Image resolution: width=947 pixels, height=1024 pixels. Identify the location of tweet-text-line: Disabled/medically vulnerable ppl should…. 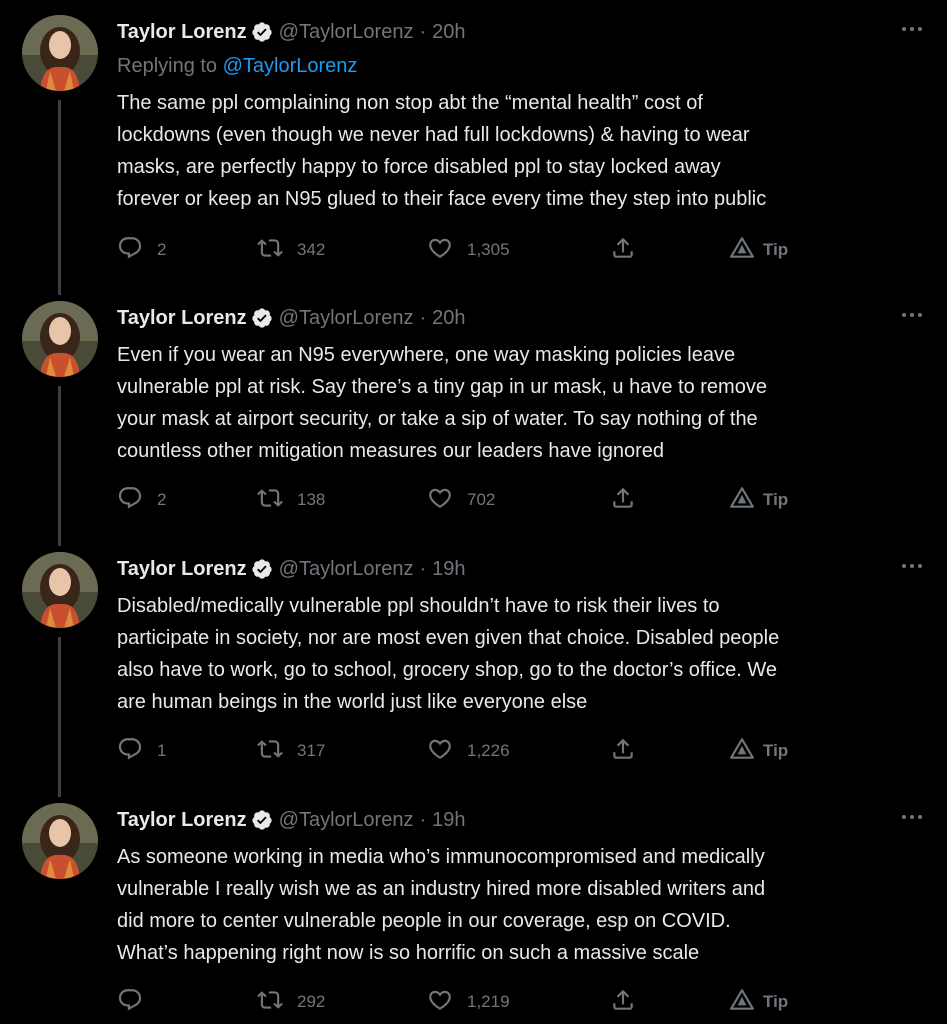
(418, 606).